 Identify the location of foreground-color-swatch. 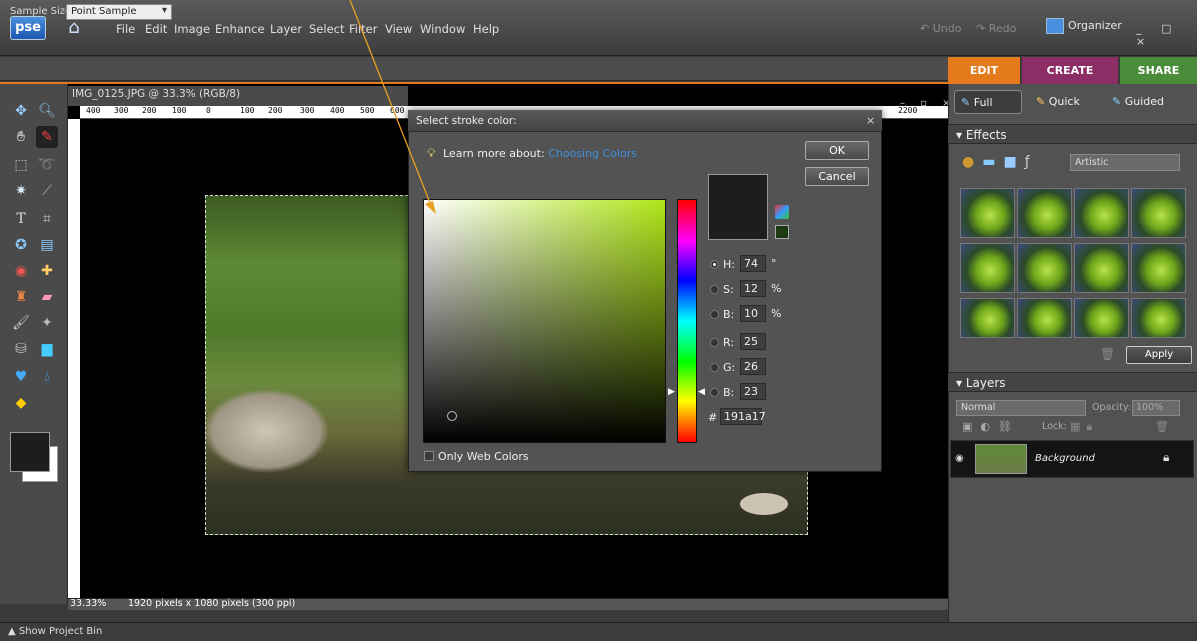
(30, 452).